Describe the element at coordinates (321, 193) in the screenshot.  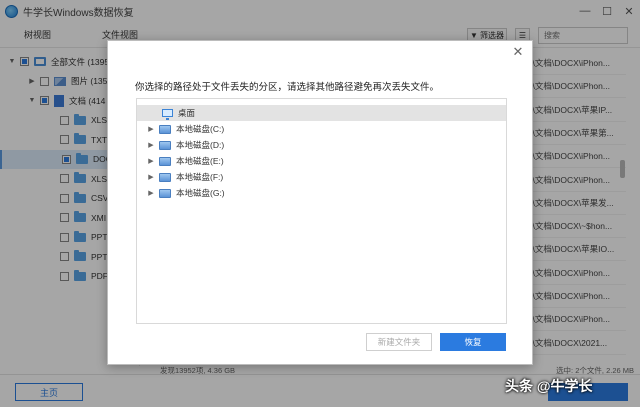
I see `folder-item-disk: ▶ 本地磁盘(G:)` at that location.